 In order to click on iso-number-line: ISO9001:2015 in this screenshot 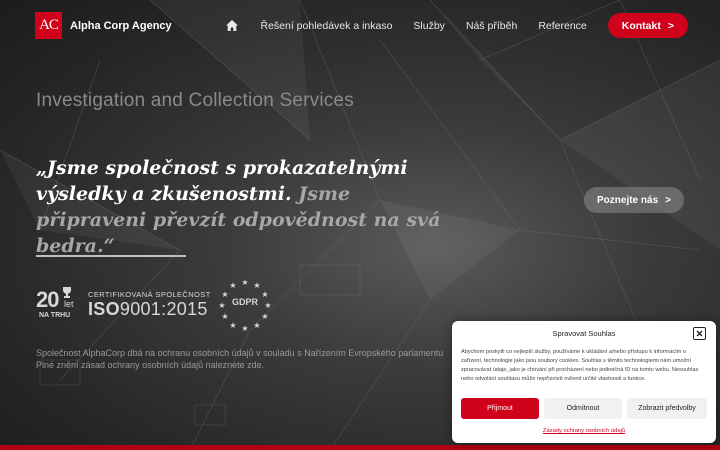, I will do `click(149, 309)`.